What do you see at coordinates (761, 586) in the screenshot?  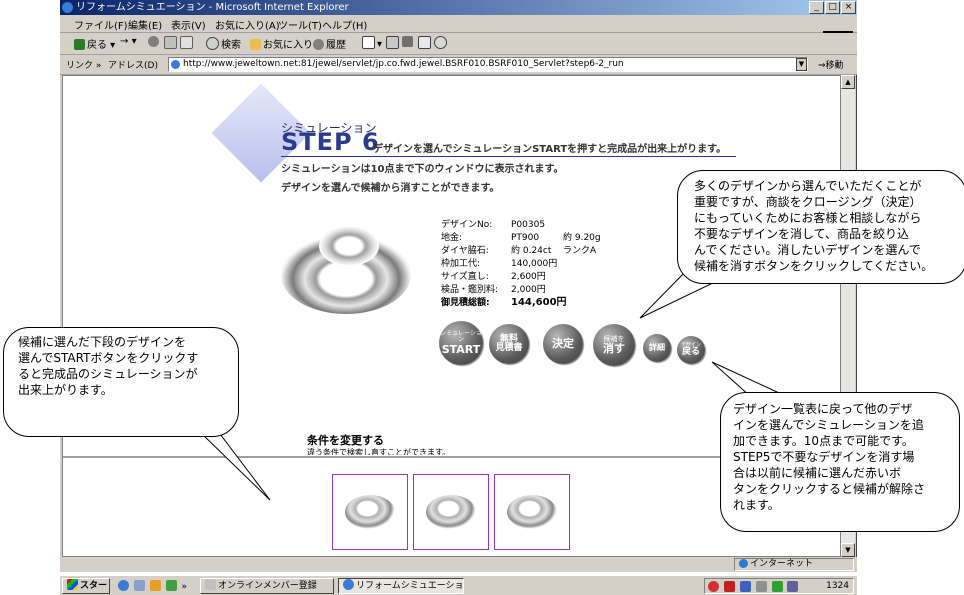 I see `tray-volume-icon` at bounding box center [761, 586].